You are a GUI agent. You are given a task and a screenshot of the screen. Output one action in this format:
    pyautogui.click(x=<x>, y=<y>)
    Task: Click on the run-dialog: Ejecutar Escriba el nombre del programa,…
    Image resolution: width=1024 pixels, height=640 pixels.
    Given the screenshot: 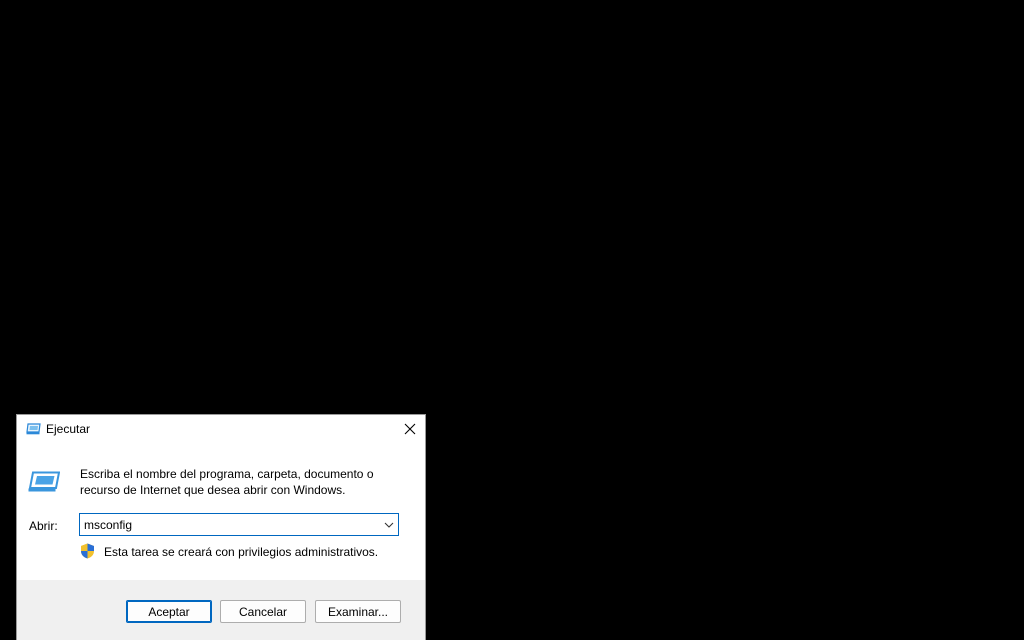 What is the action you would take?
    pyautogui.click(x=221, y=527)
    